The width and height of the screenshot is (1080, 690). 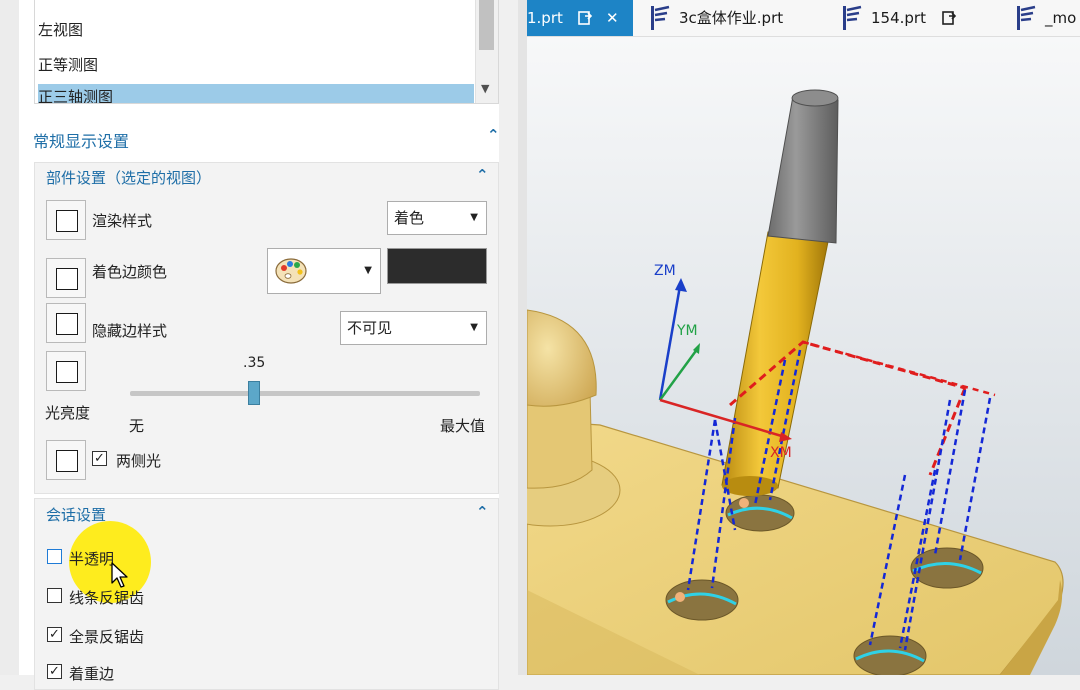 What do you see at coordinates (54, 634) in the screenshot?
I see `full-scene-antialiasing-checkbox: ✓` at bounding box center [54, 634].